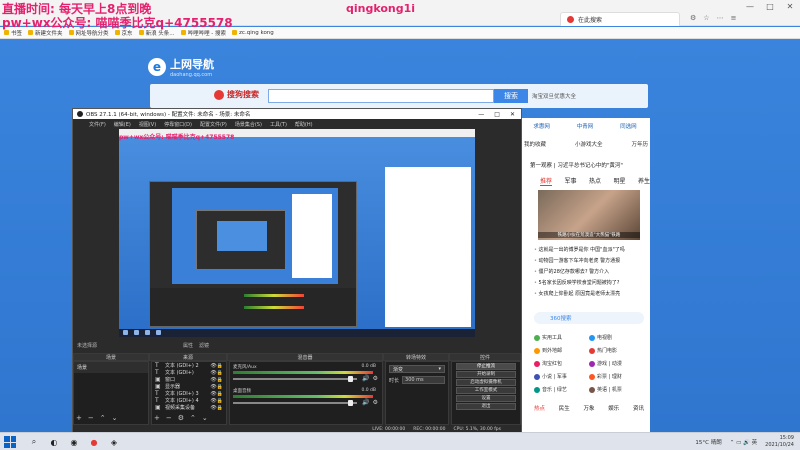 Image resolution: width=800 pixels, height=450 pixels. What do you see at coordinates (770, 6) in the screenshot?
I see `maximize-button: □` at bounding box center [770, 6].